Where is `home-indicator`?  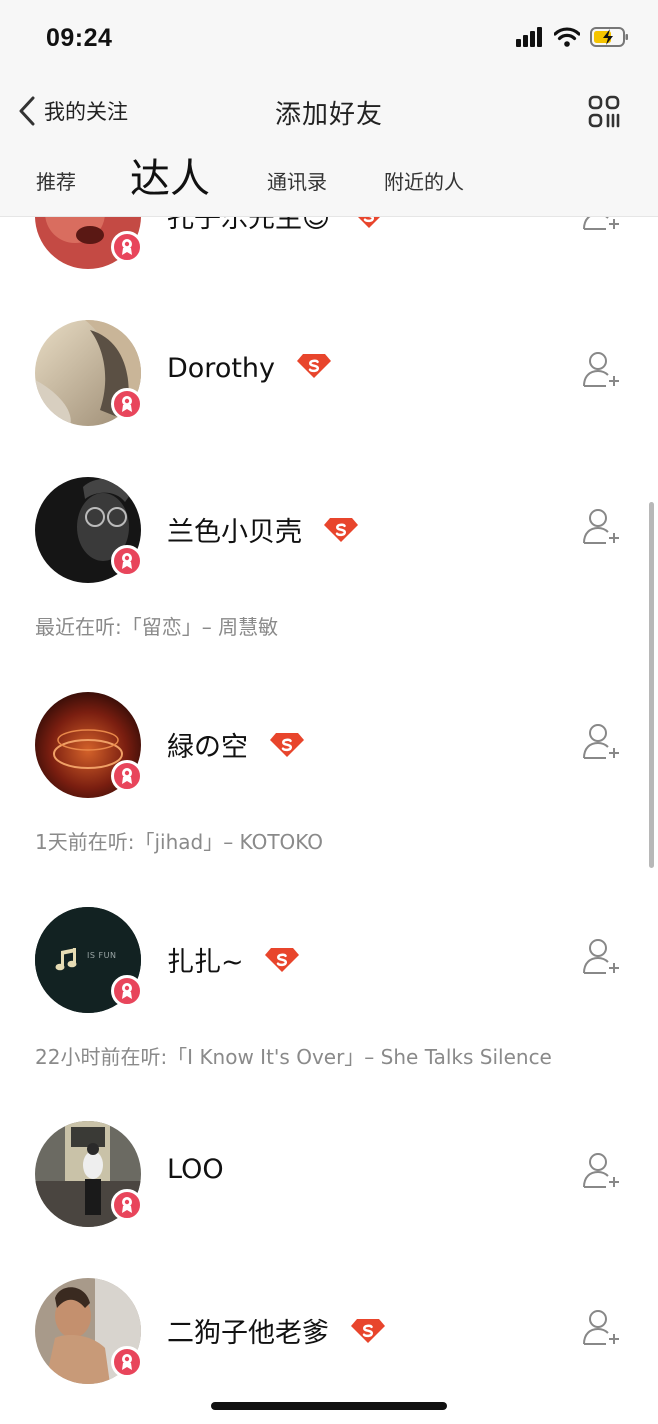
home-indicator is located at coordinates (329, 1406).